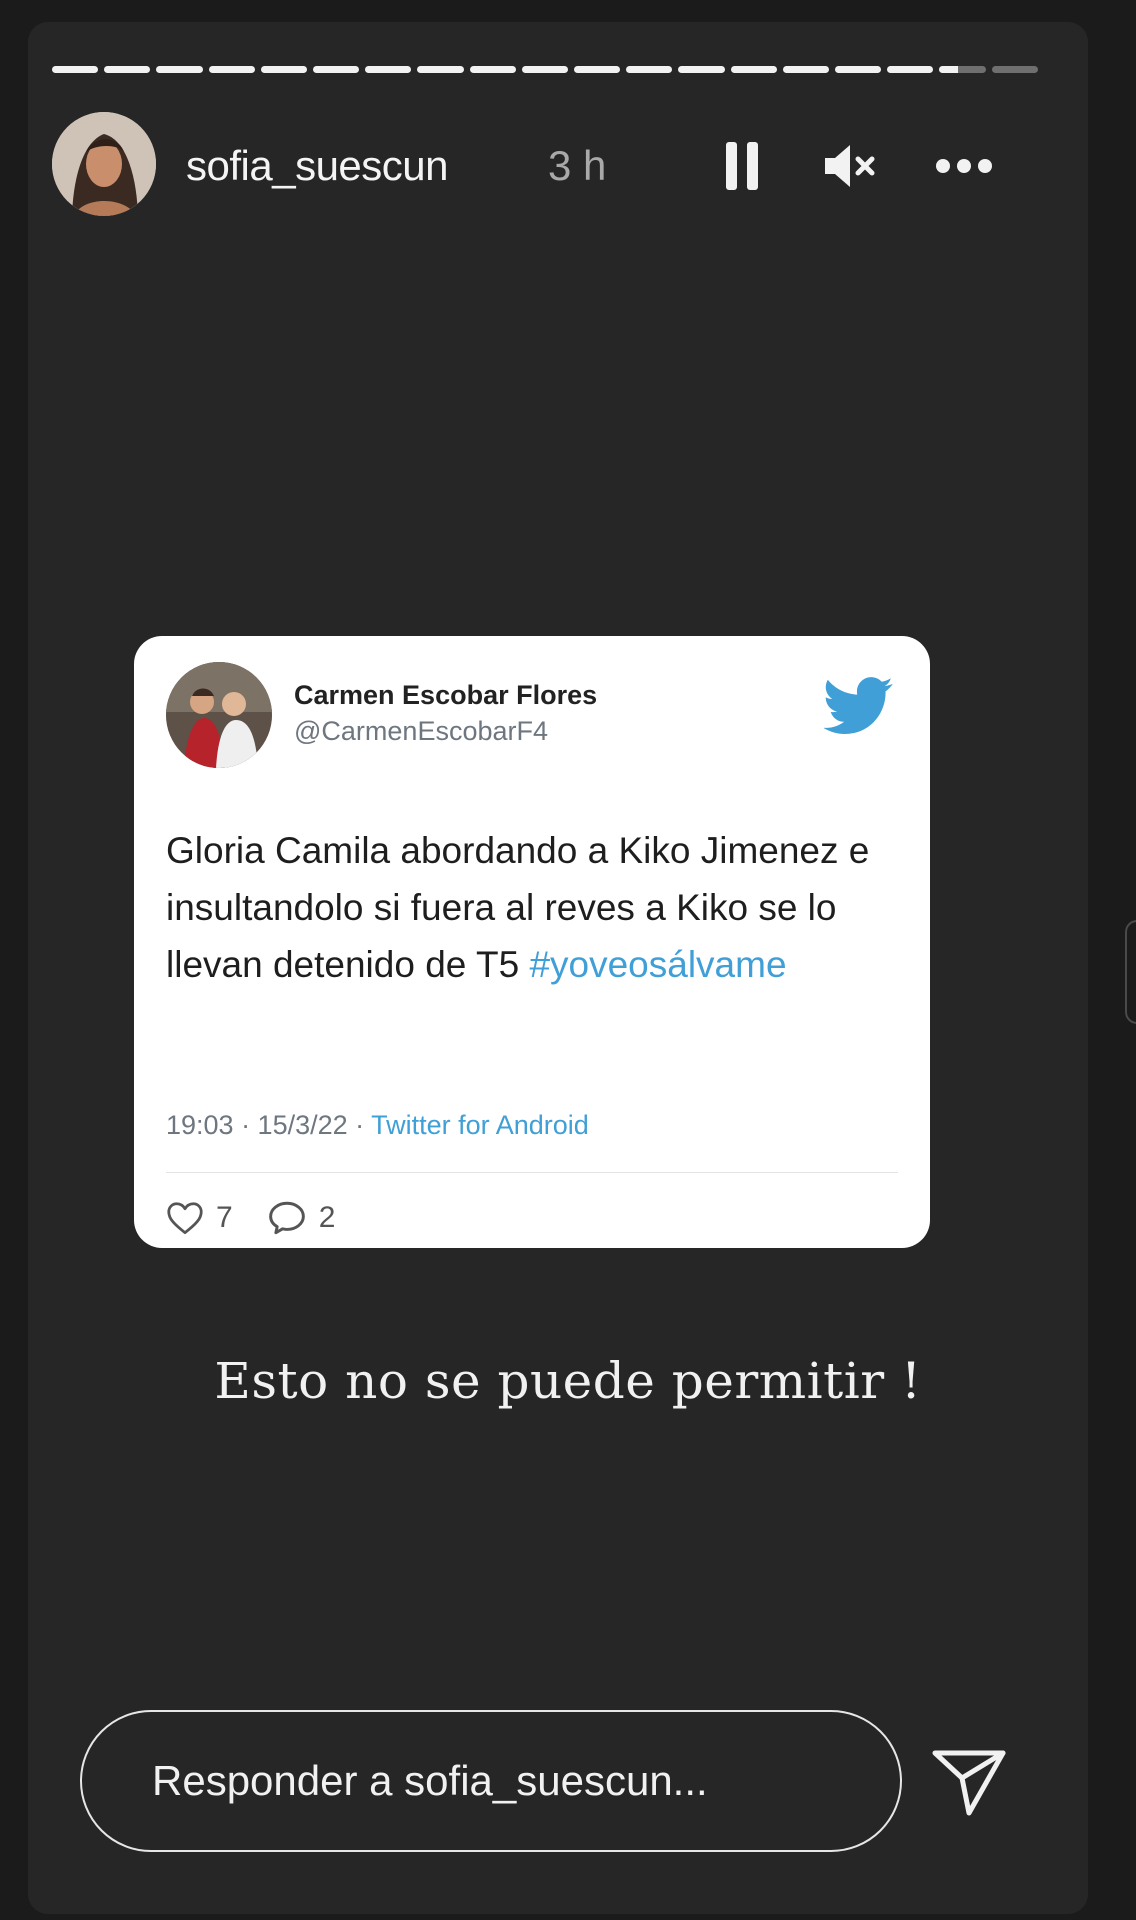  I want to click on tweet-reply-action: 2, so click(301, 1218).